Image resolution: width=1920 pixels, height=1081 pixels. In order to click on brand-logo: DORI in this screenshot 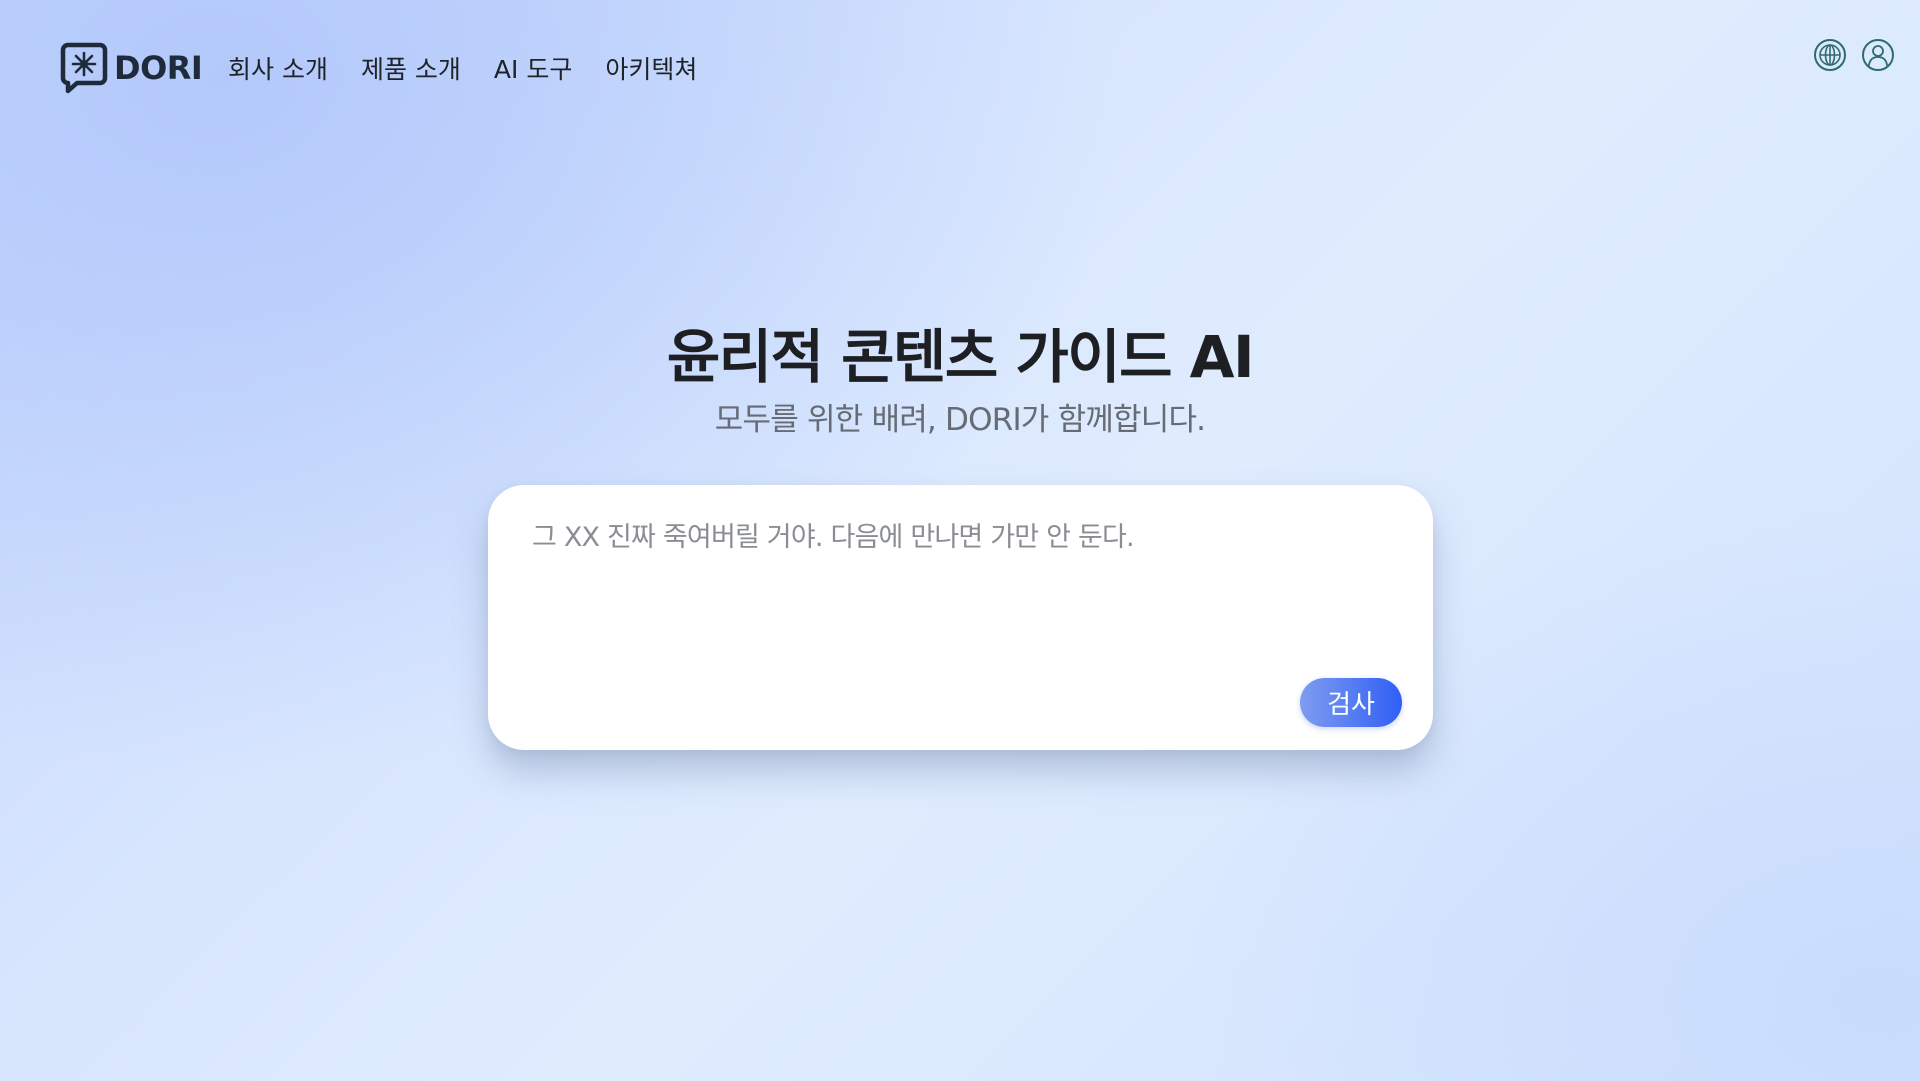, I will do `click(131, 68)`.